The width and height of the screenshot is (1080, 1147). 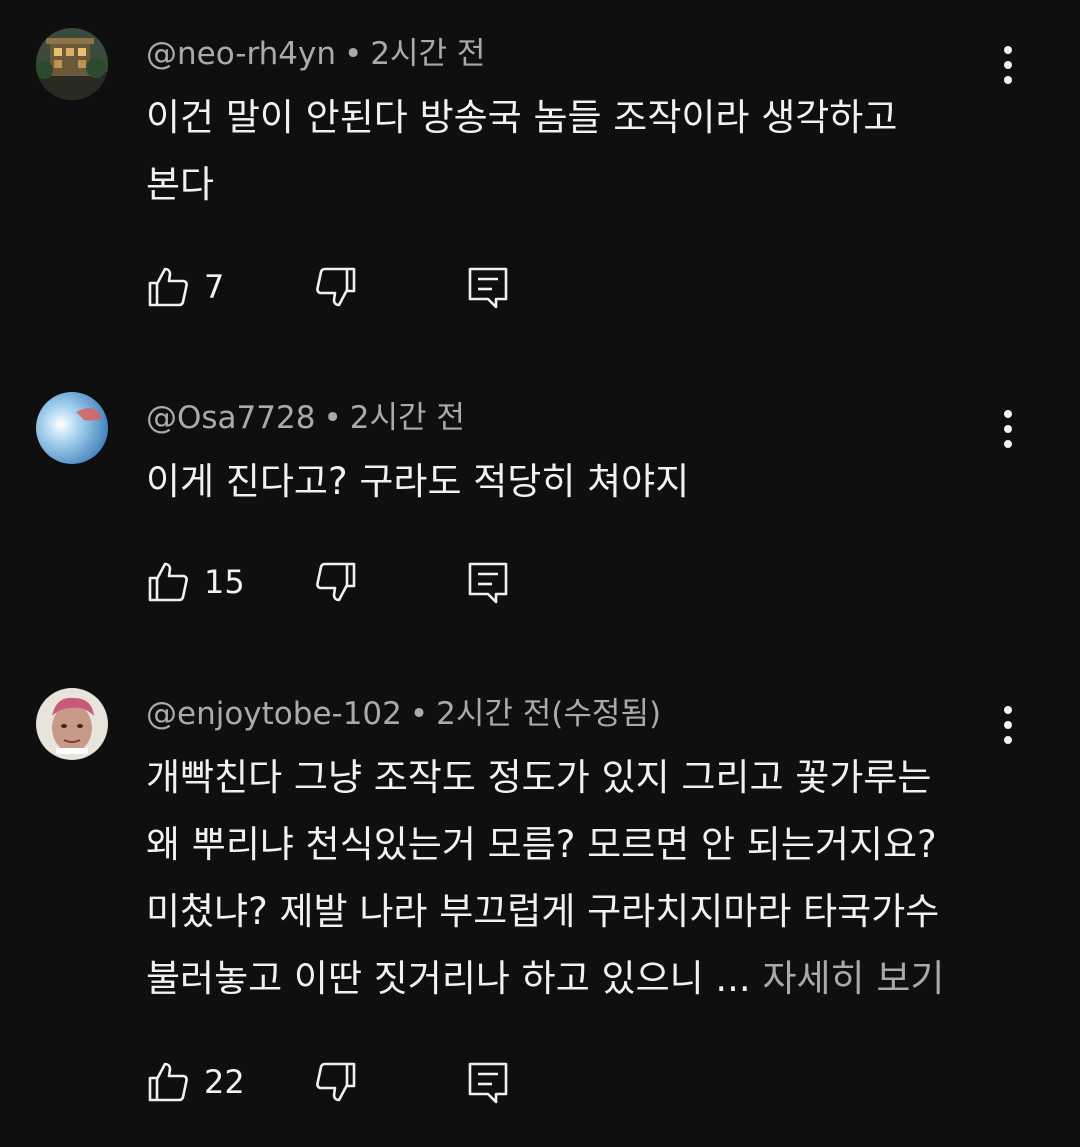 I want to click on comment-meta: @enjoytobe-102 • 2시간 전(수정됨), so click(x=403, y=714).